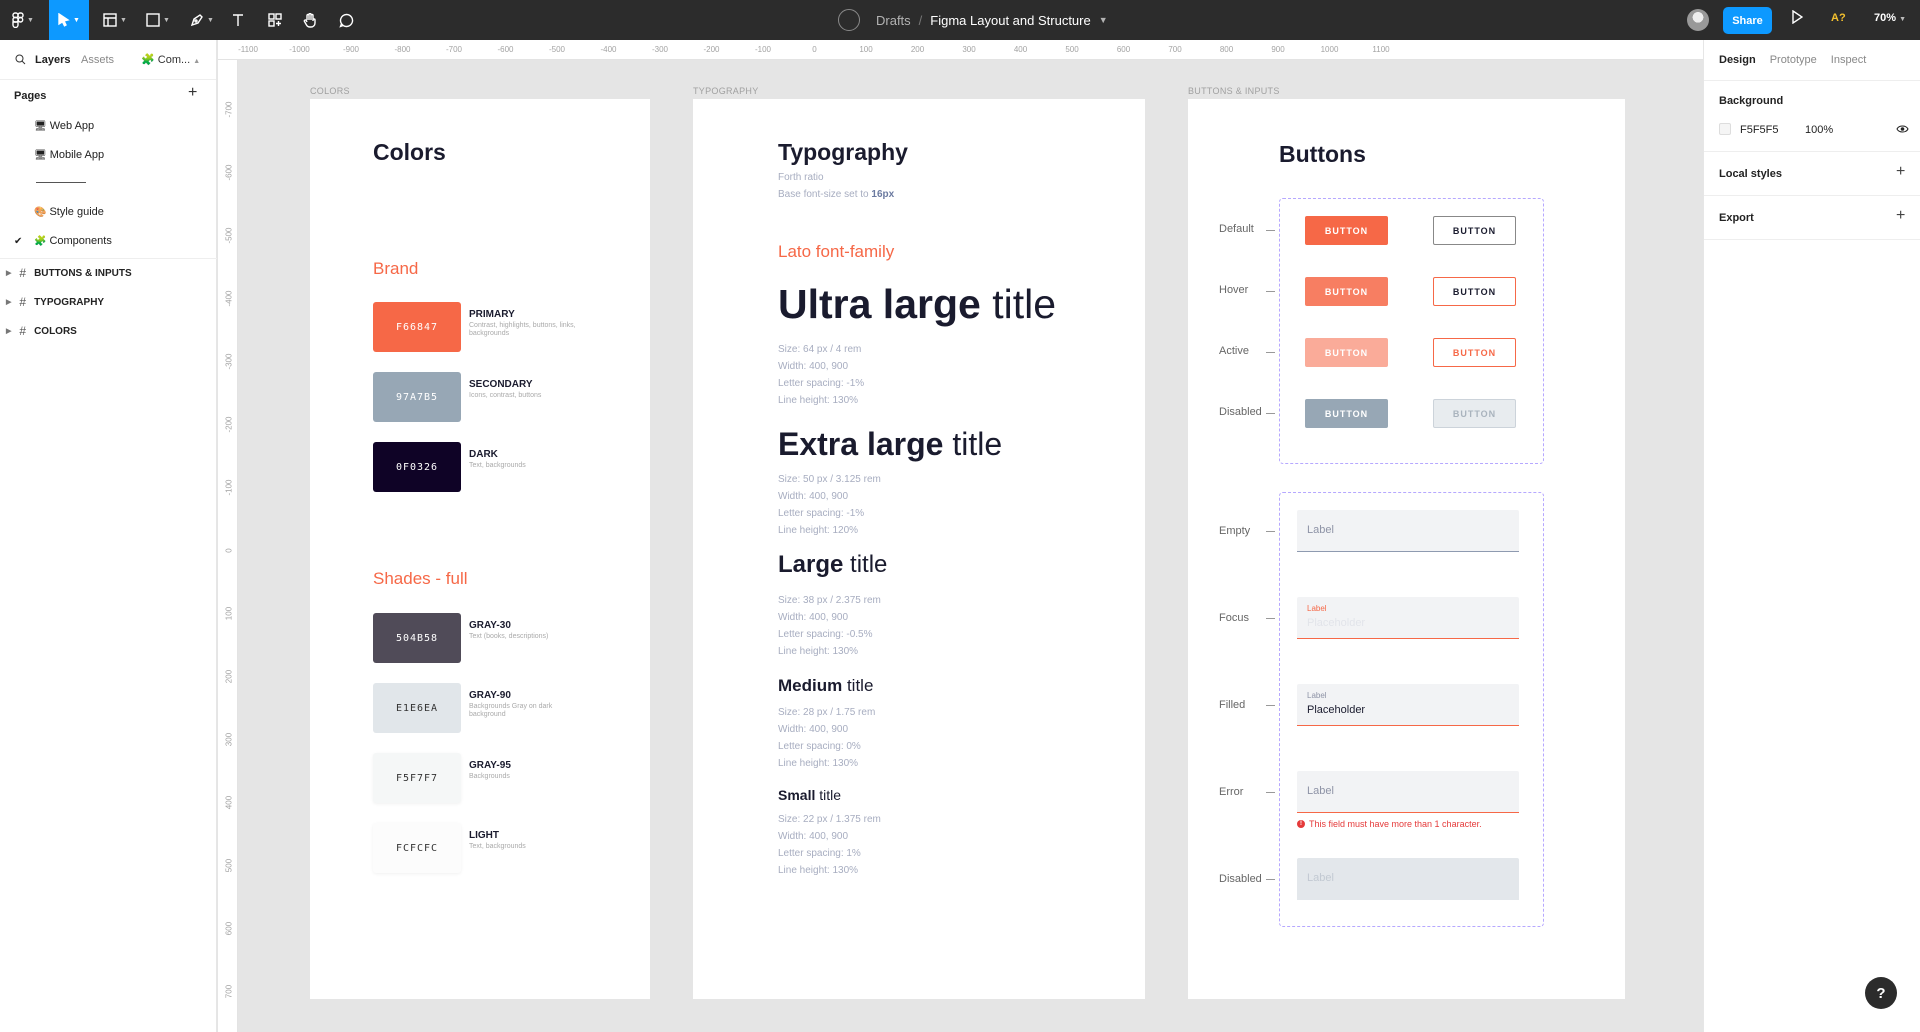 This screenshot has height=1032, width=1920. I want to click on pen-icon, so click(196, 20).